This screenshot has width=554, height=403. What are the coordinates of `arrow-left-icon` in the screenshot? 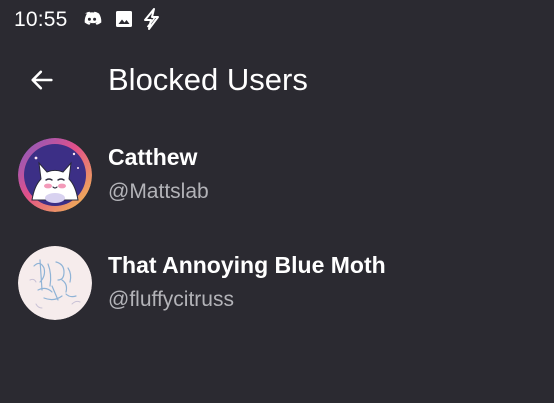 It's located at (42, 80).